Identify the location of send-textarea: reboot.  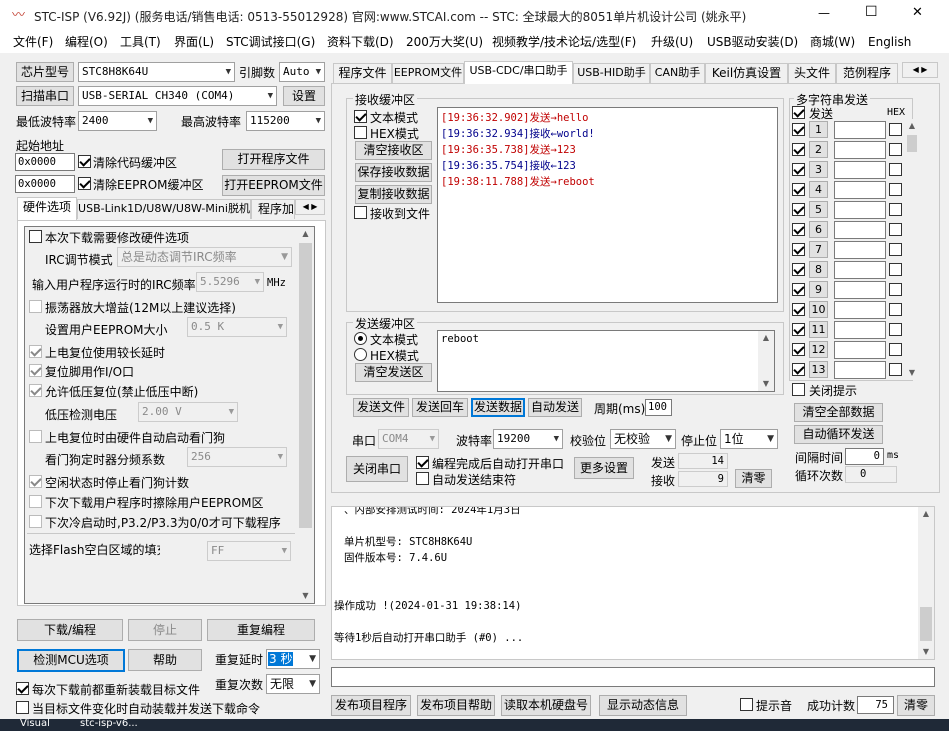
(606, 361).